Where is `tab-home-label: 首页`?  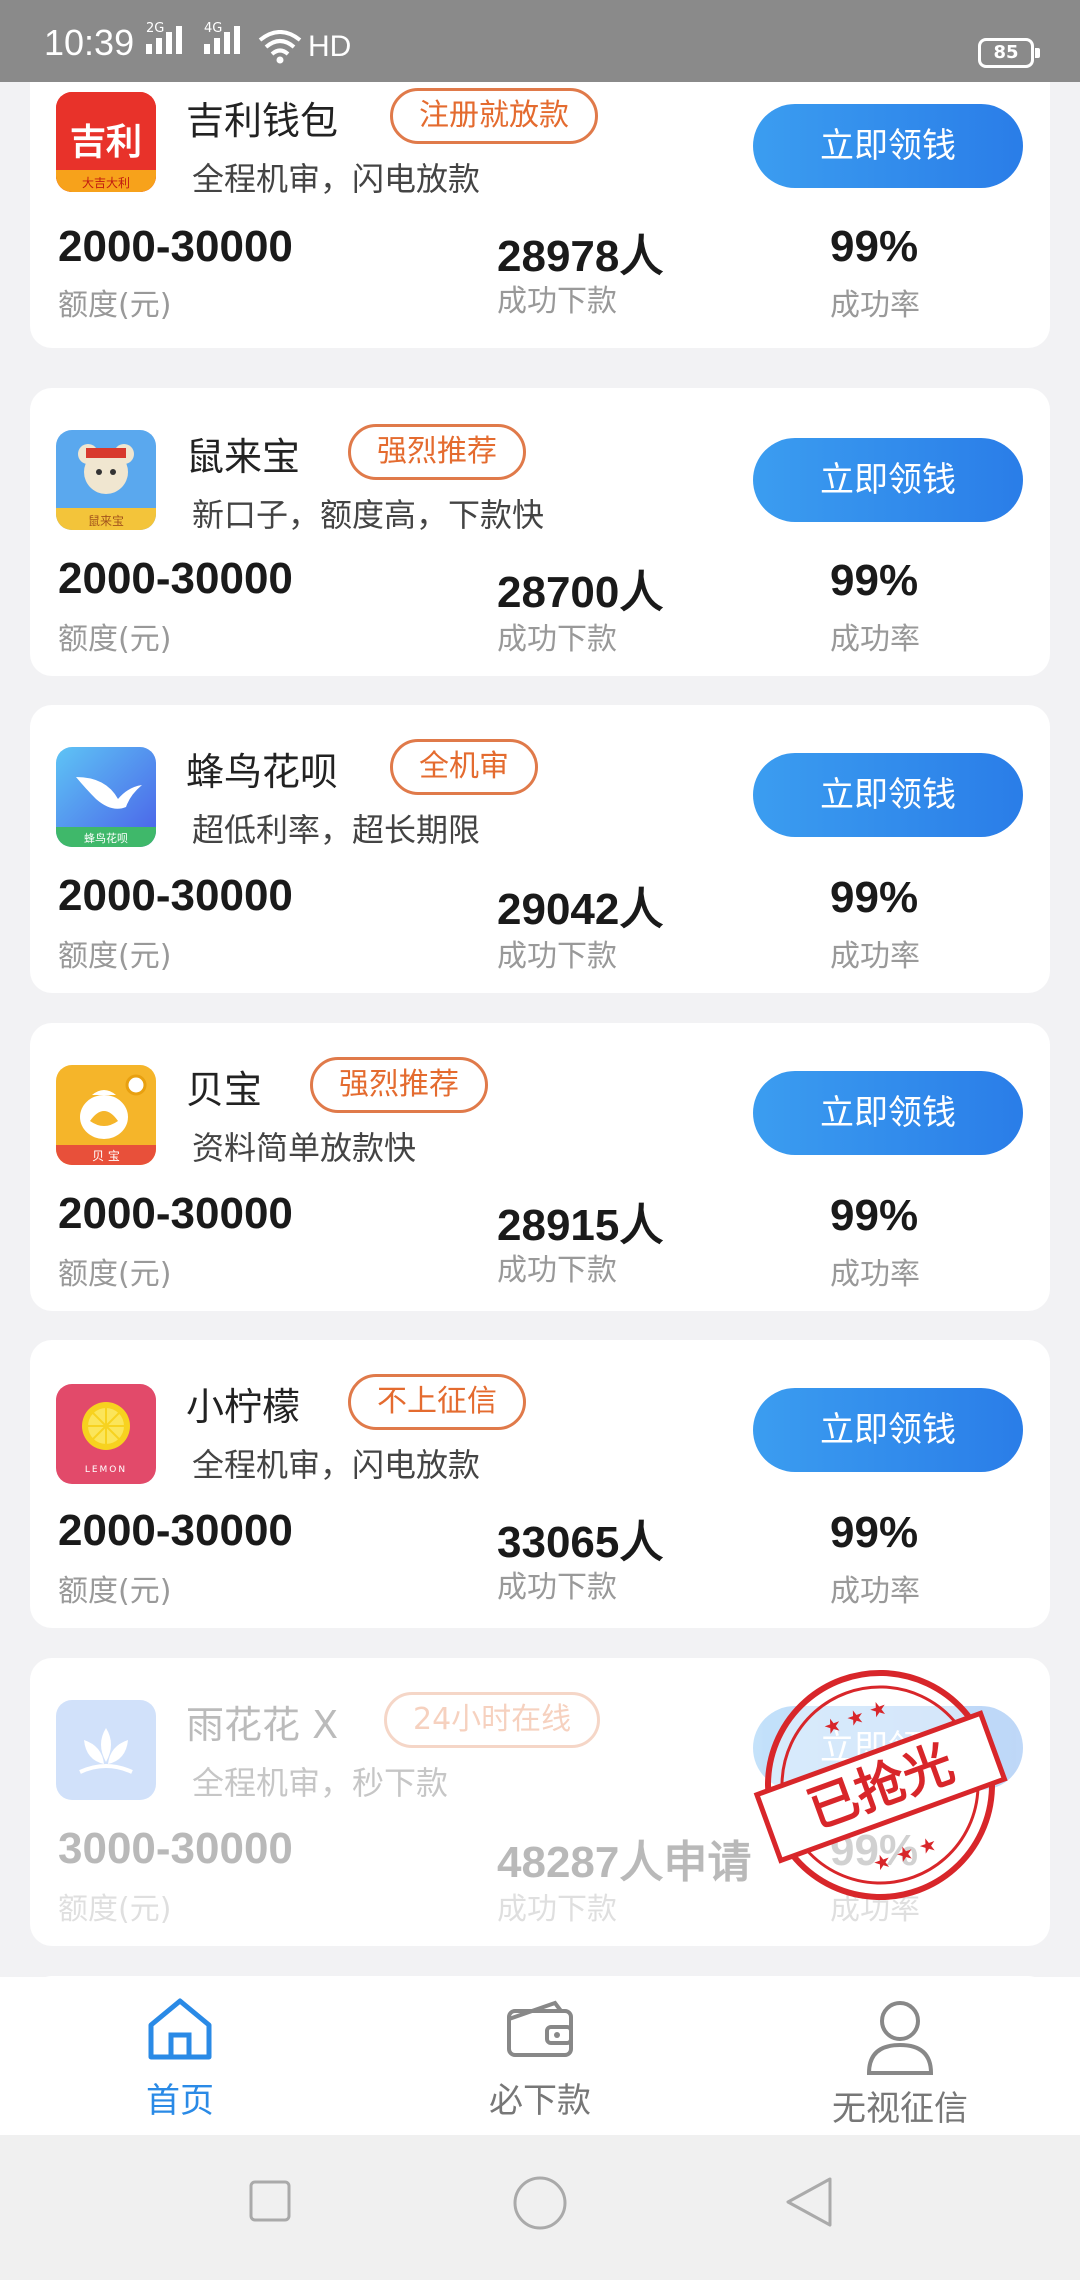
tab-home-label: 首页 is located at coordinates (180, 2101).